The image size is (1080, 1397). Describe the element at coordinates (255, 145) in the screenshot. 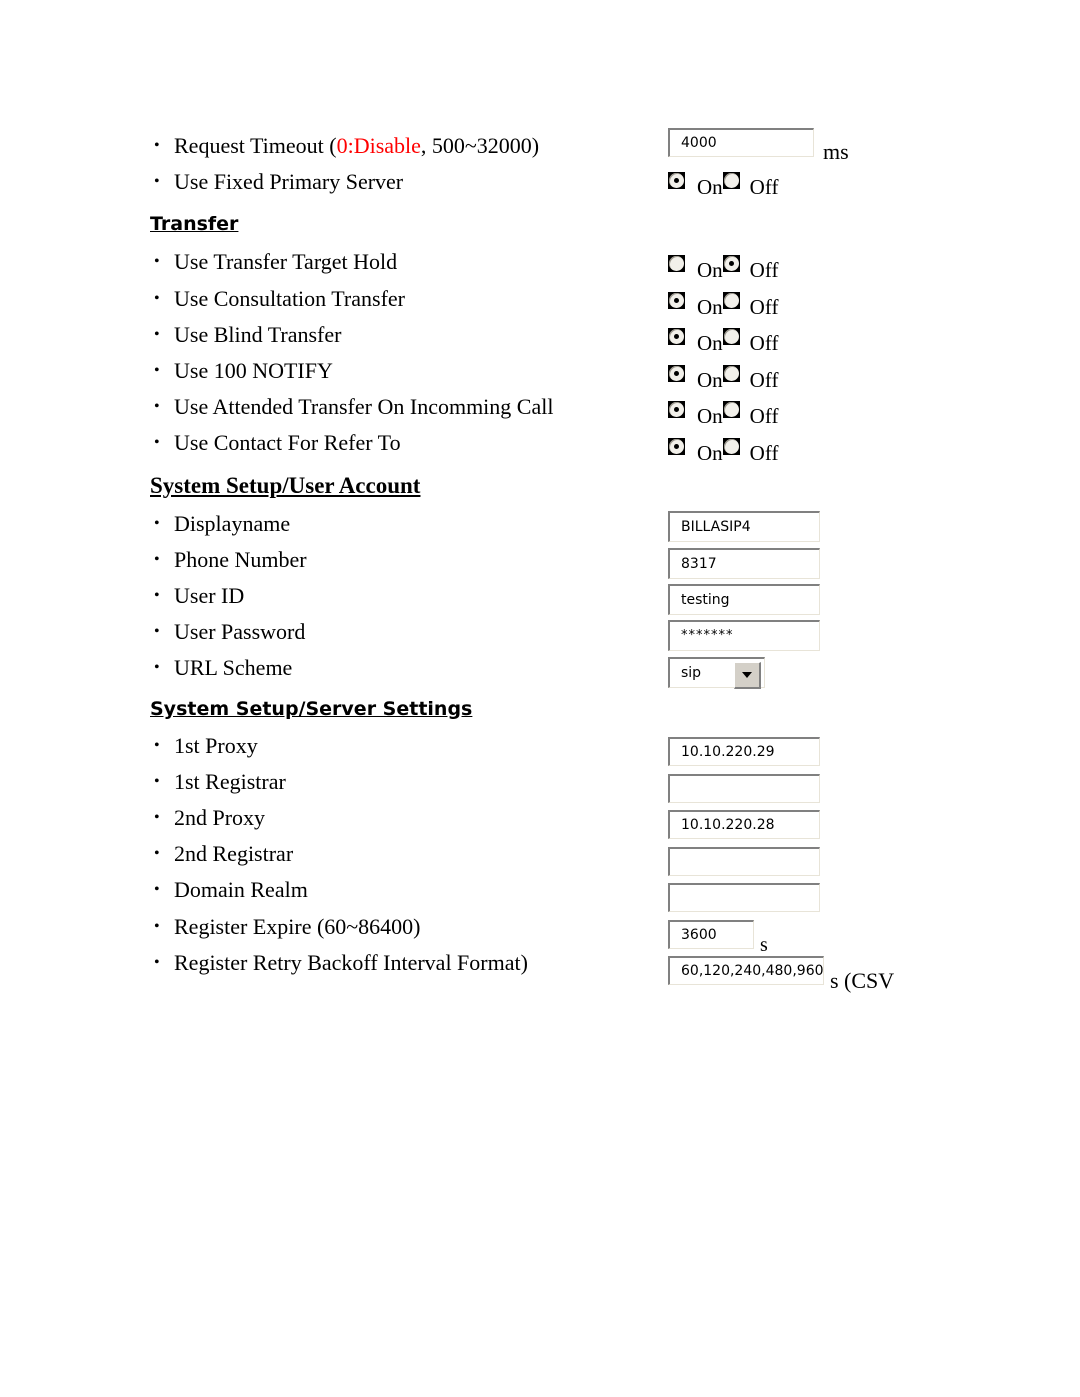

I see `request-timeout-prefix: Request Timeout (` at that location.